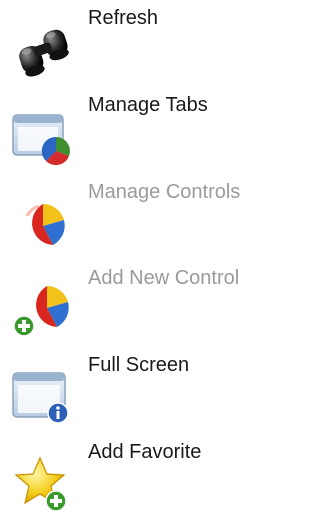 The width and height of the screenshot is (320, 522). Describe the element at coordinates (140, 303) in the screenshot. I see `add-new-control-menu-item: Add New Control` at that location.